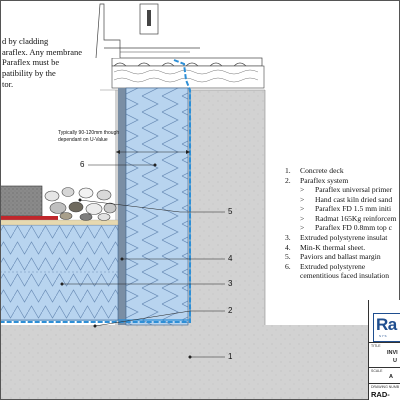 The width and height of the screenshot is (400, 400). Describe the element at coordinates (59, 272) in the screenshot. I see `horizontal-insulation` at that location.